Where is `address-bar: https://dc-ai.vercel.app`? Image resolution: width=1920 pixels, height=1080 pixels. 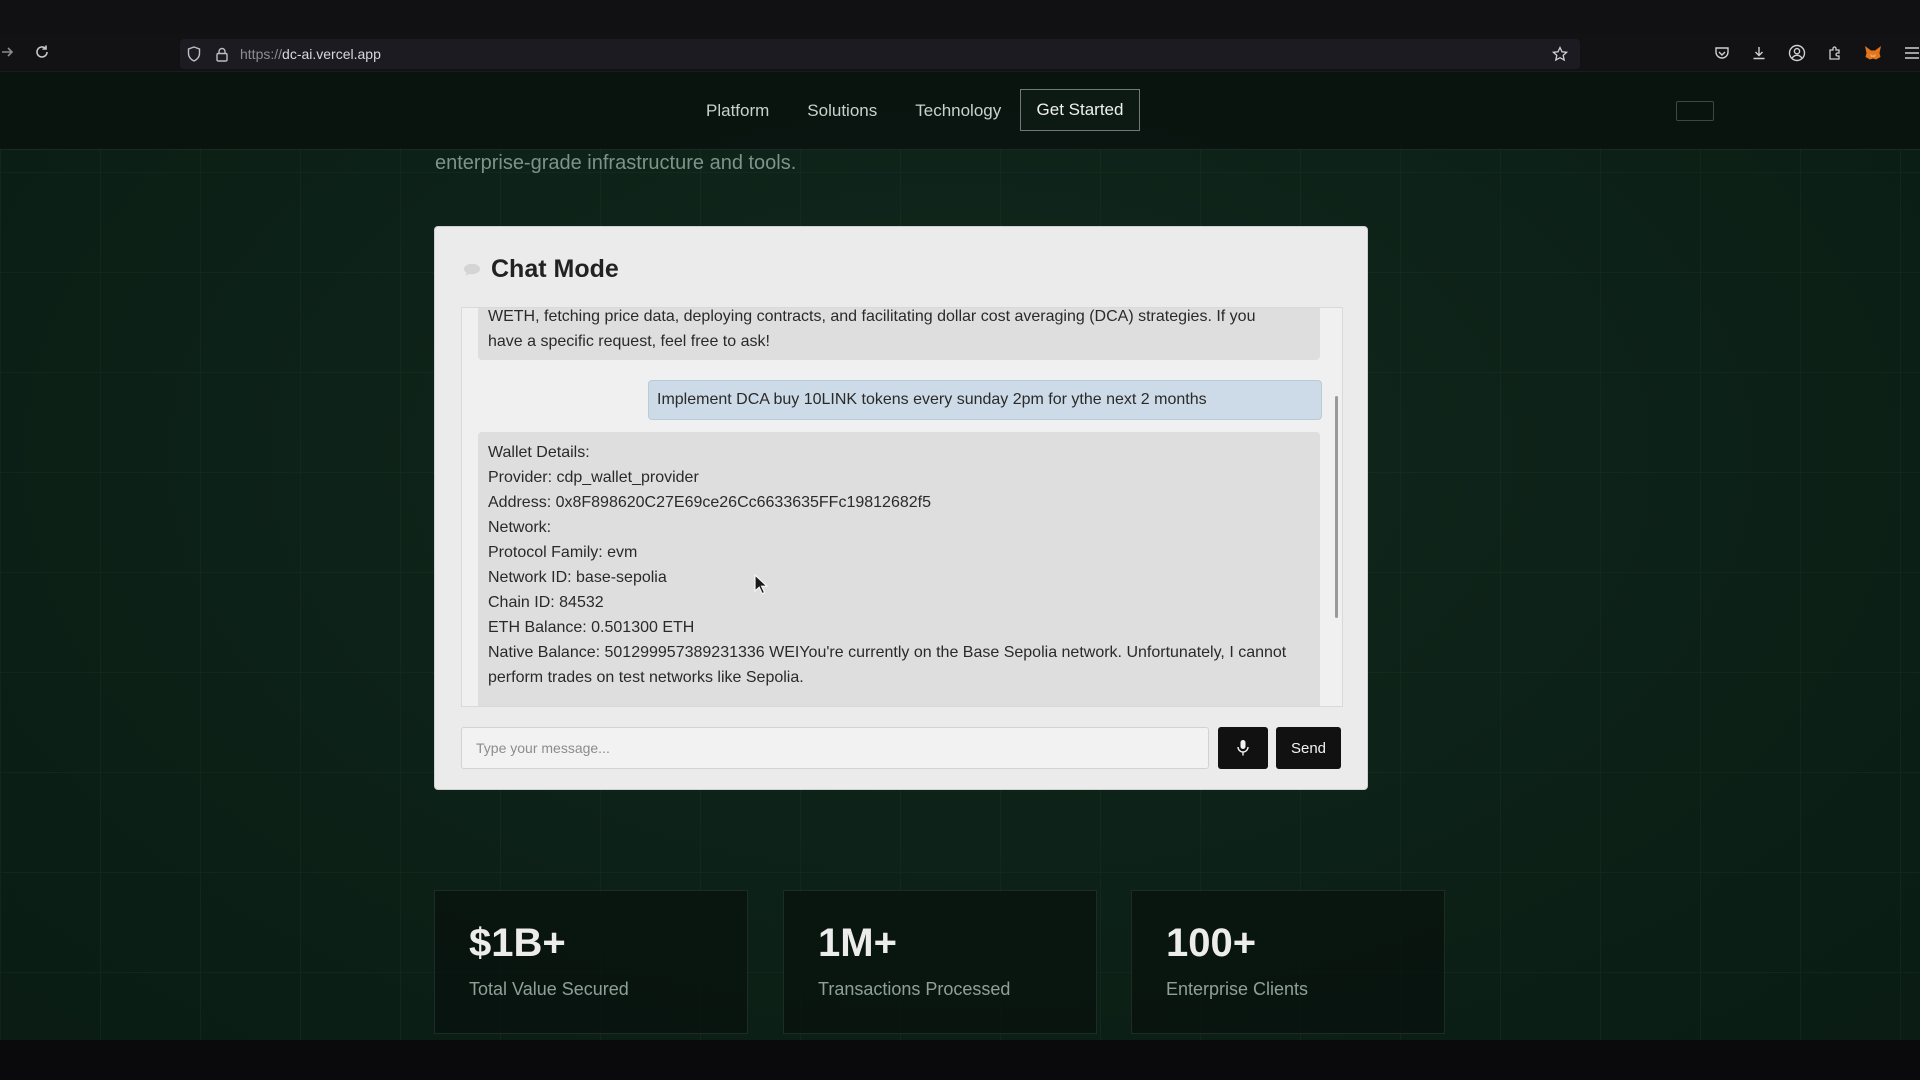 address-bar: https://dc-ai.vercel.app is located at coordinates (880, 54).